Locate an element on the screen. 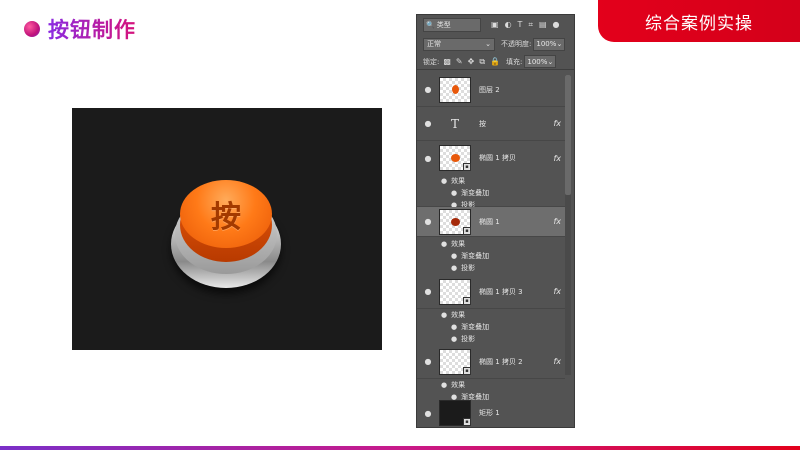  layer-row: ● ▪ 矩形 1 is located at coordinates (491, 412).